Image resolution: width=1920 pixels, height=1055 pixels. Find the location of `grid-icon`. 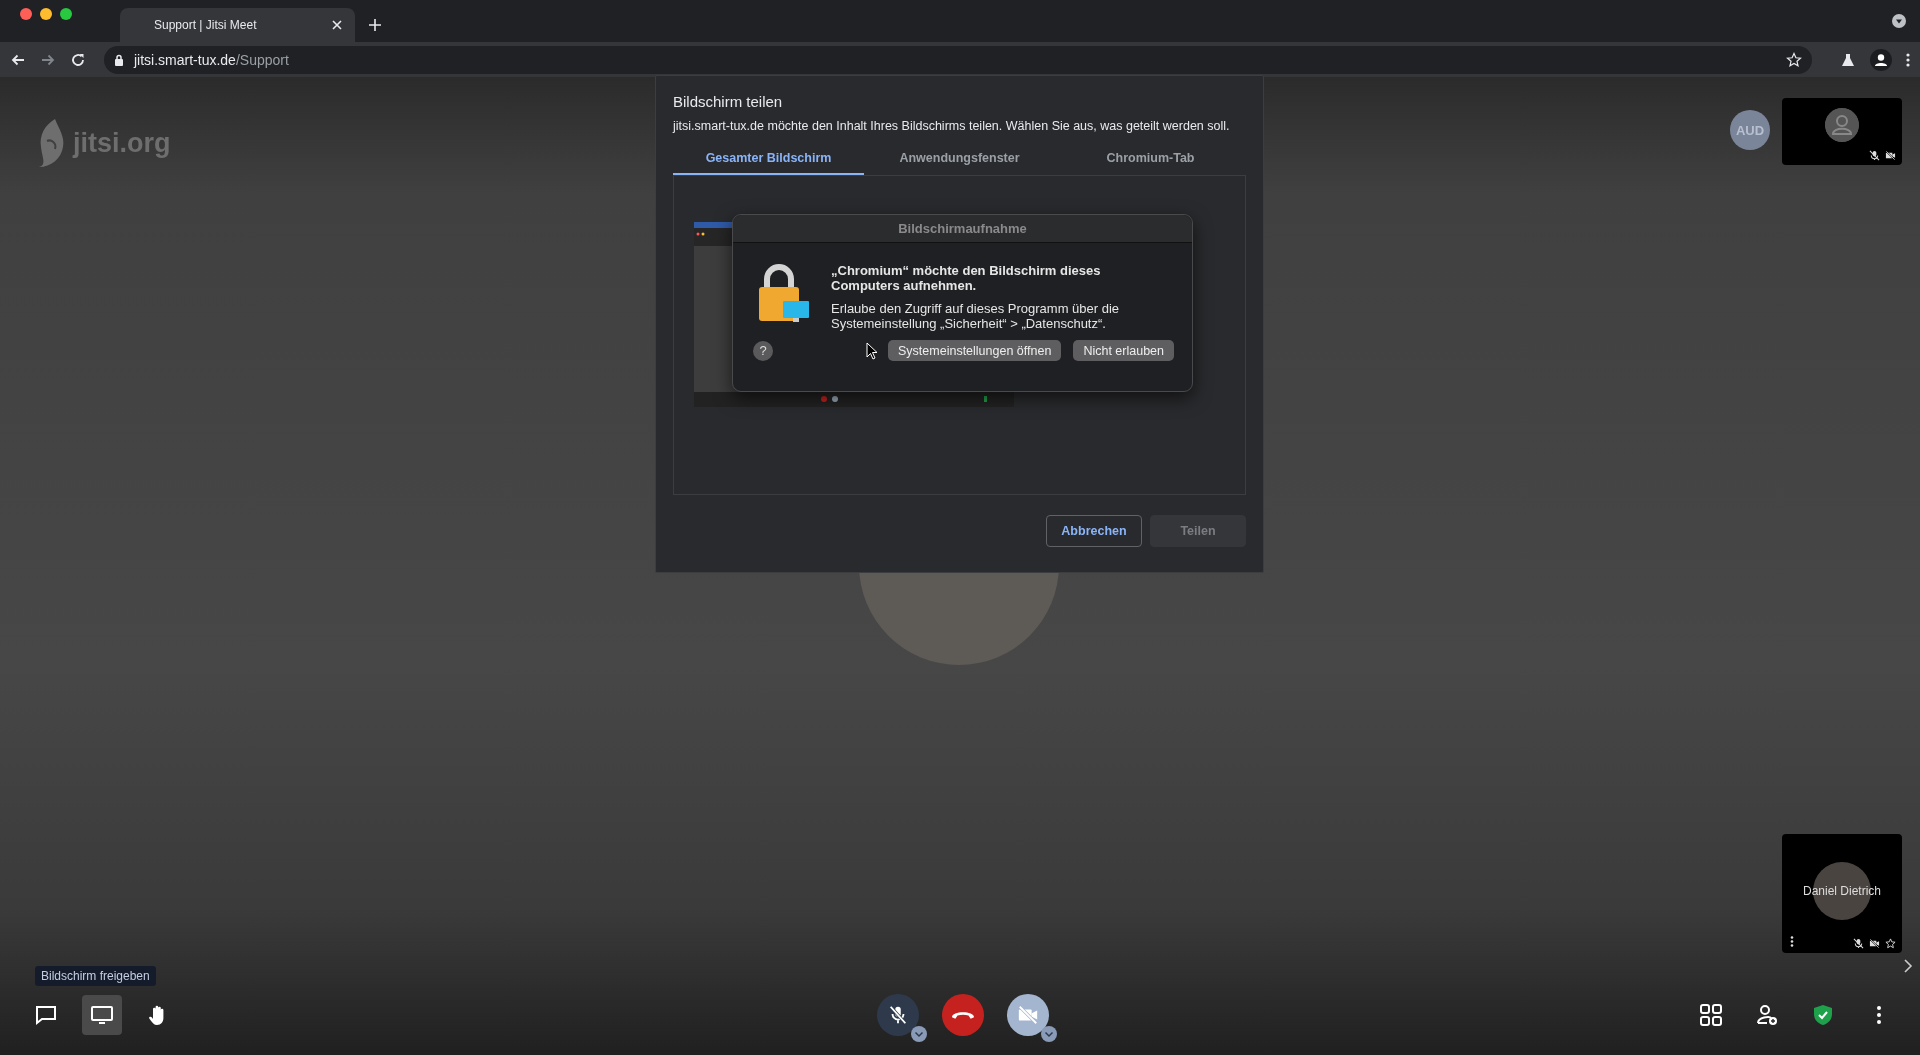

grid-icon is located at coordinates (1711, 1015).